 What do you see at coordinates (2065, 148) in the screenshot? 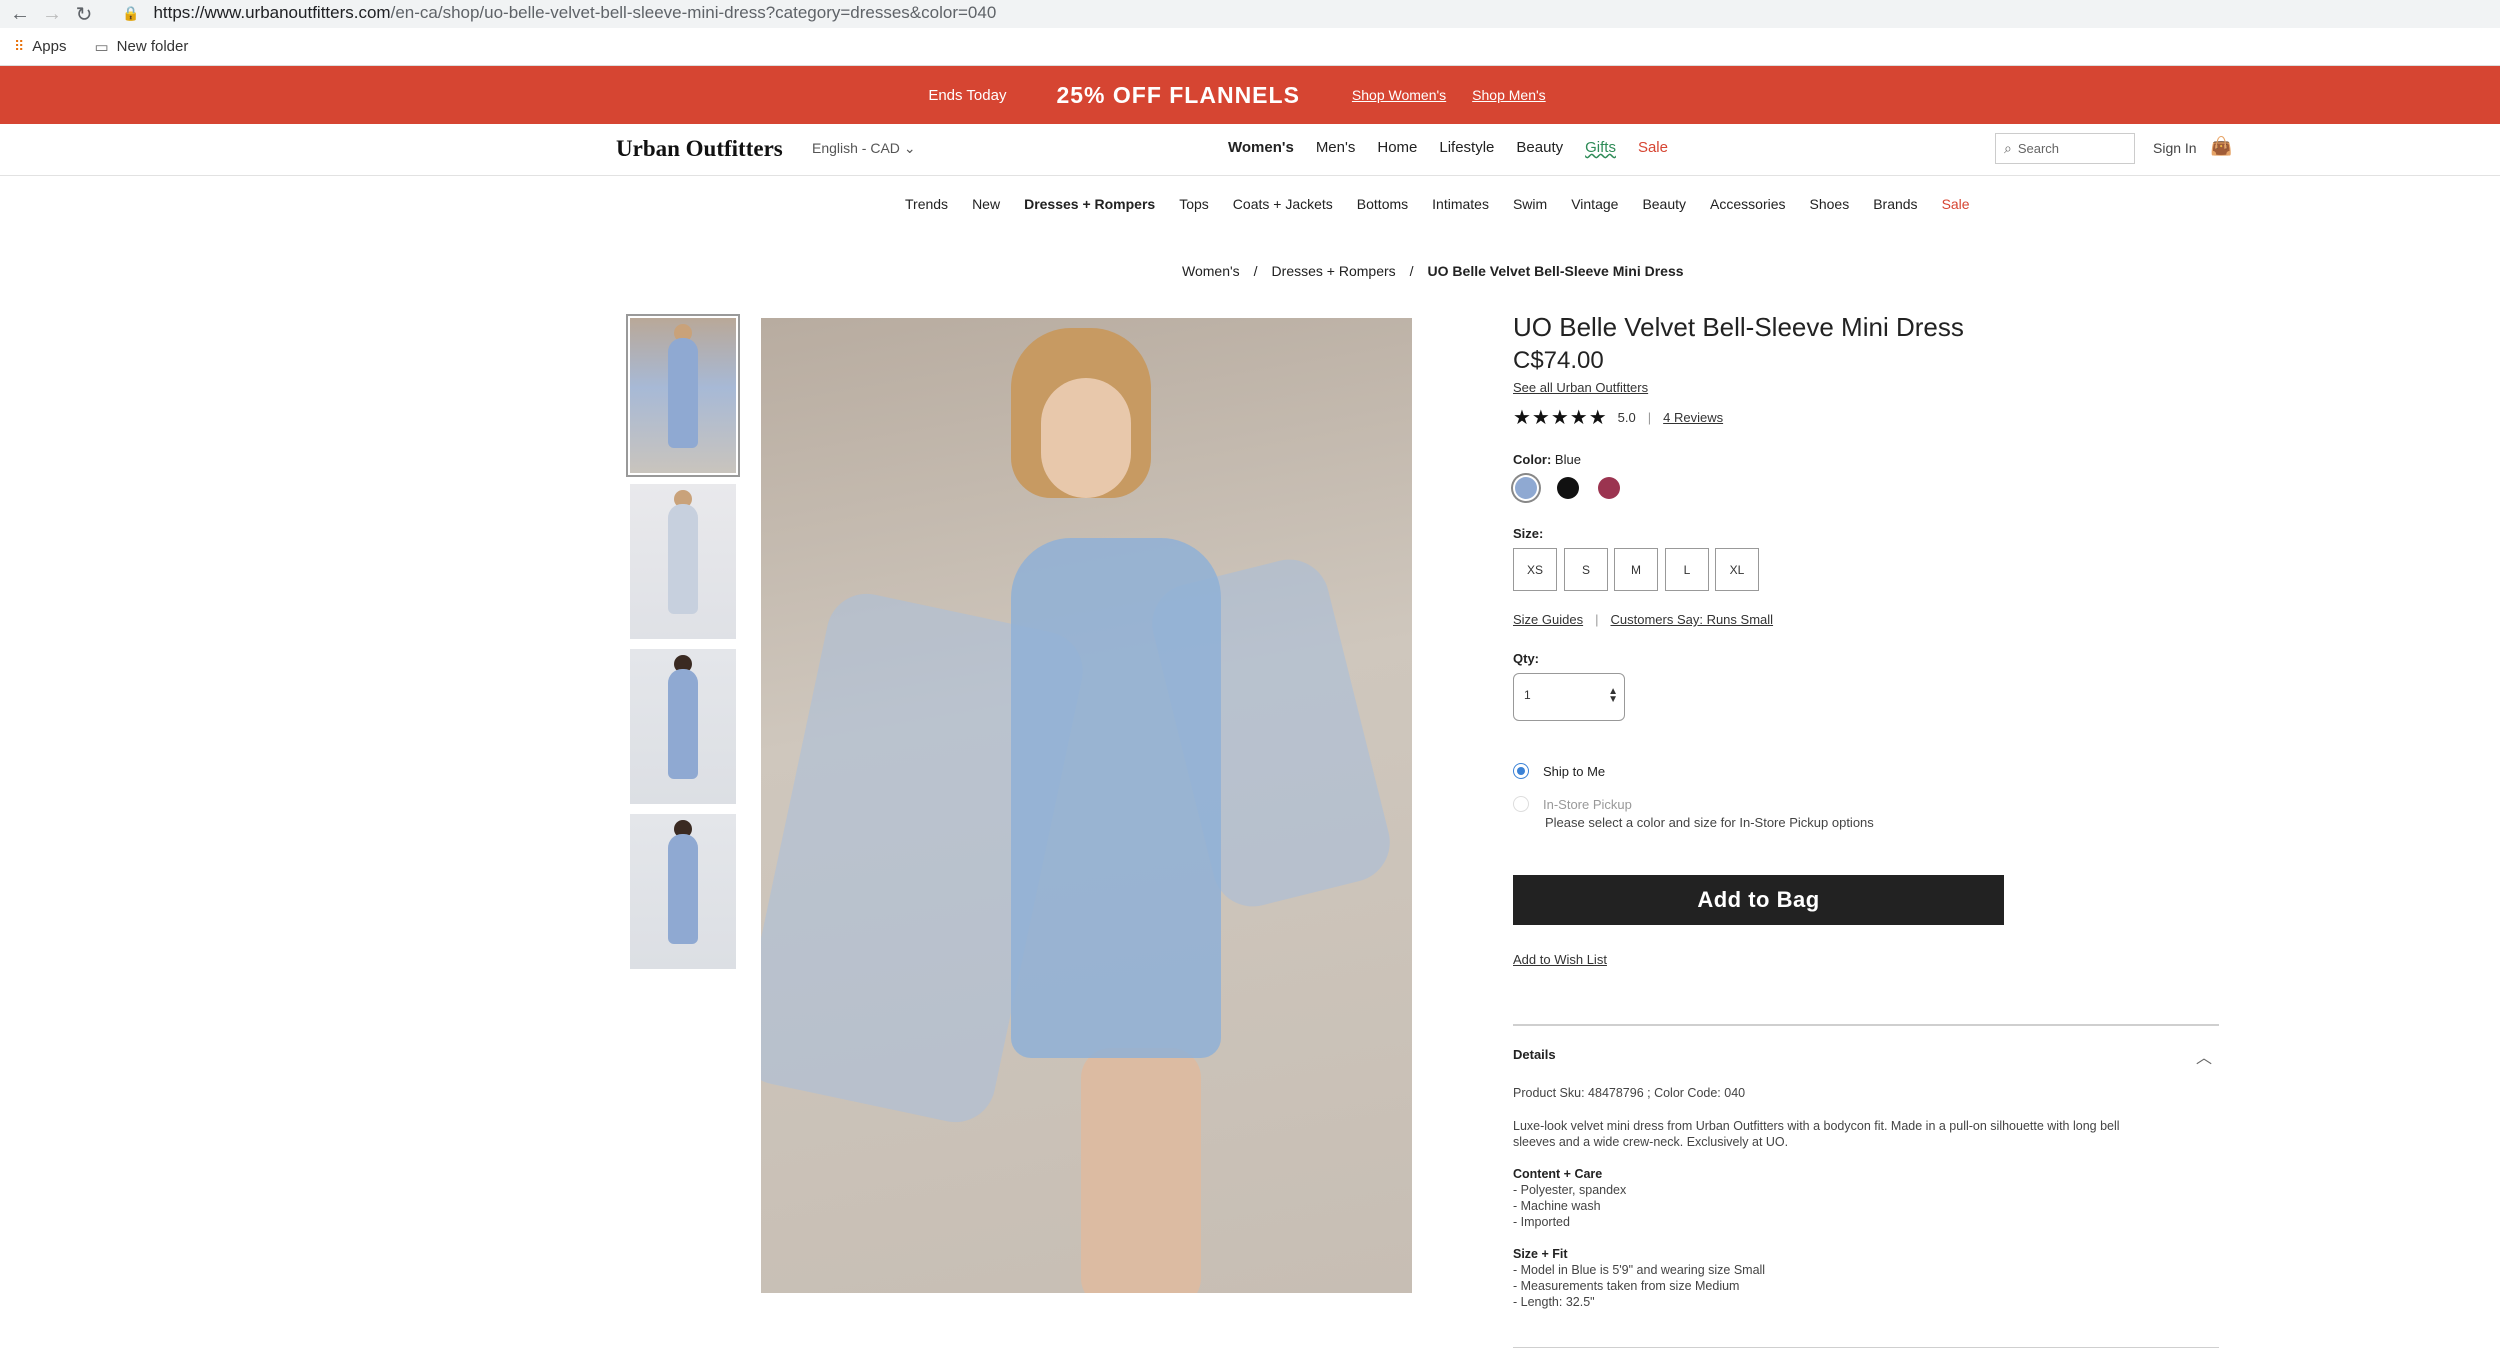
I see `search-input: ⌕ Search` at bounding box center [2065, 148].